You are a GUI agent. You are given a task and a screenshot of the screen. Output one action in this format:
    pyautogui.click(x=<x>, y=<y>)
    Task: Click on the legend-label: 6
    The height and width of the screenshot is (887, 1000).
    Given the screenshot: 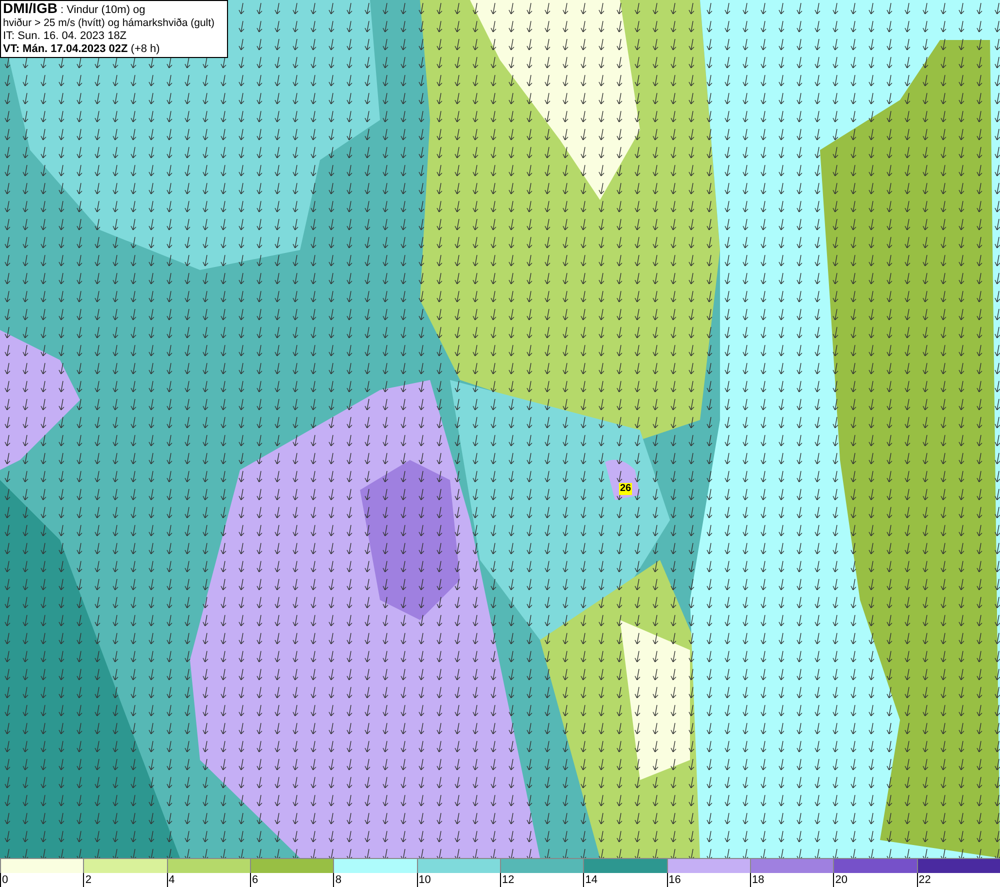 What is the action you would take?
    pyautogui.click(x=255, y=880)
    